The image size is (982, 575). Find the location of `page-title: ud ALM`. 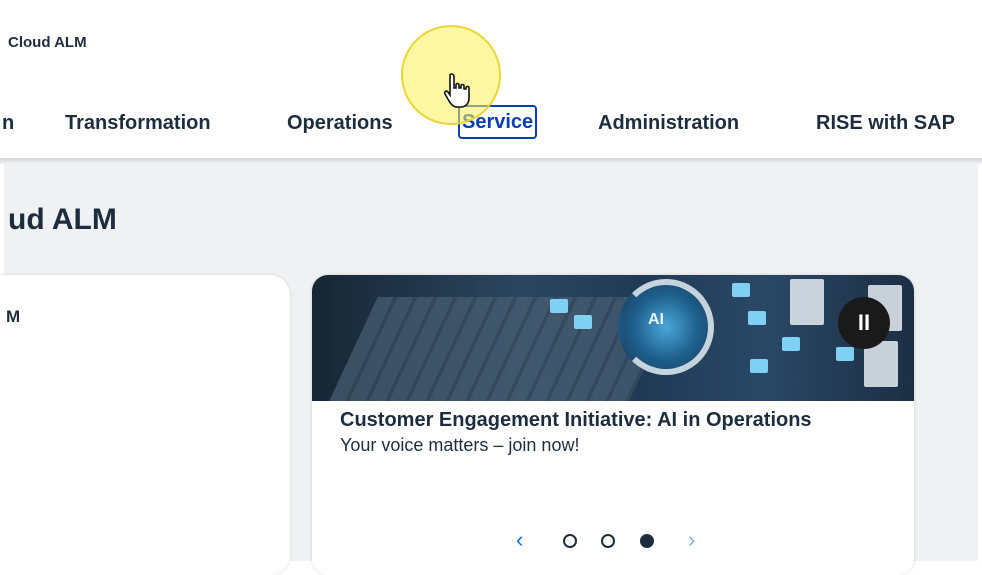

page-title: ud ALM is located at coordinates (62, 219).